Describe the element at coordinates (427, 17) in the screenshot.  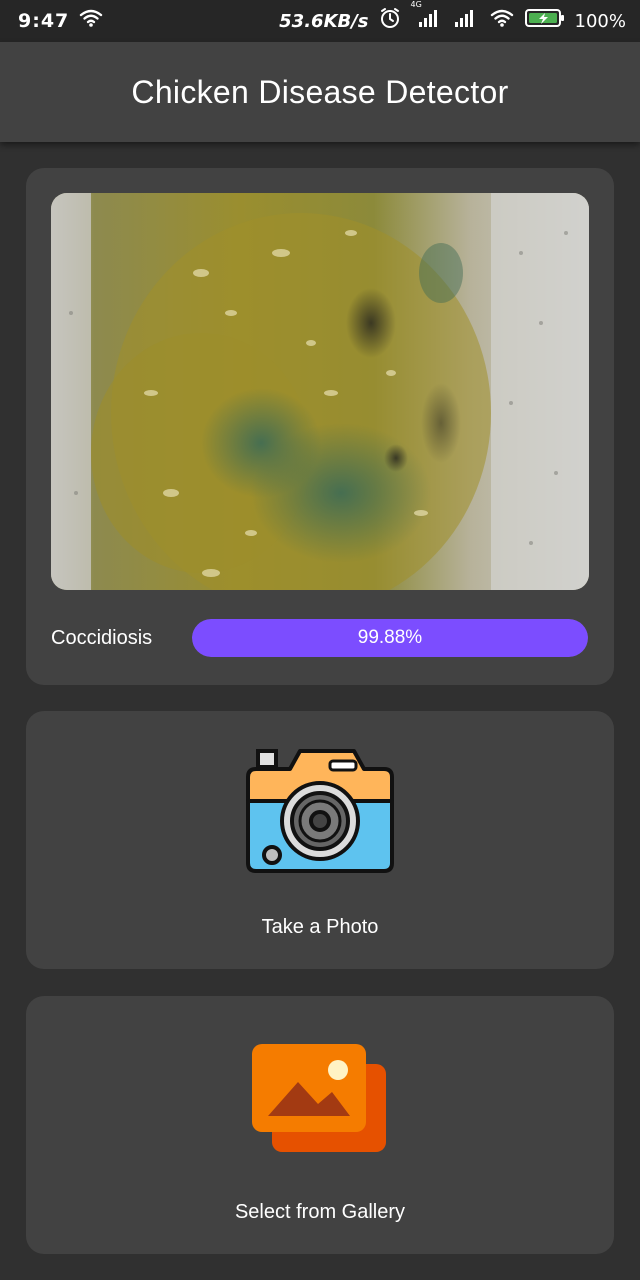
I see `signal-icon: 4G` at that location.